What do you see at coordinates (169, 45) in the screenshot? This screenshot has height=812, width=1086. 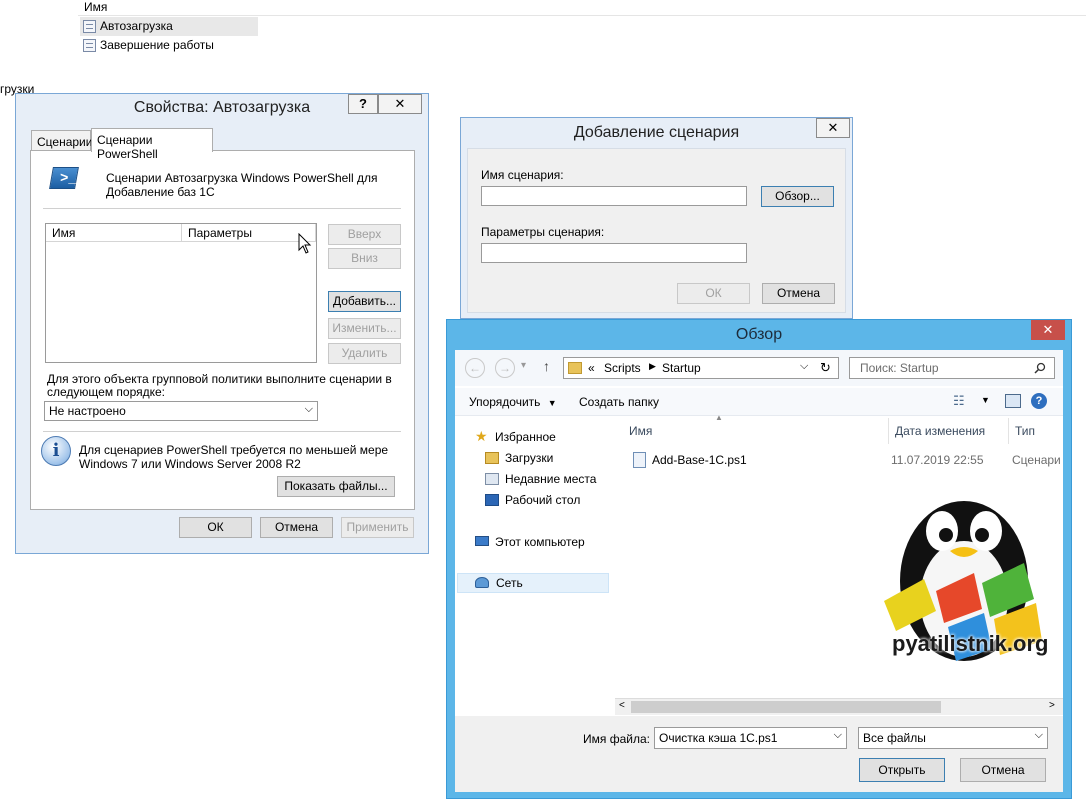 I see `list-item-shutdown: Завершение работы` at bounding box center [169, 45].